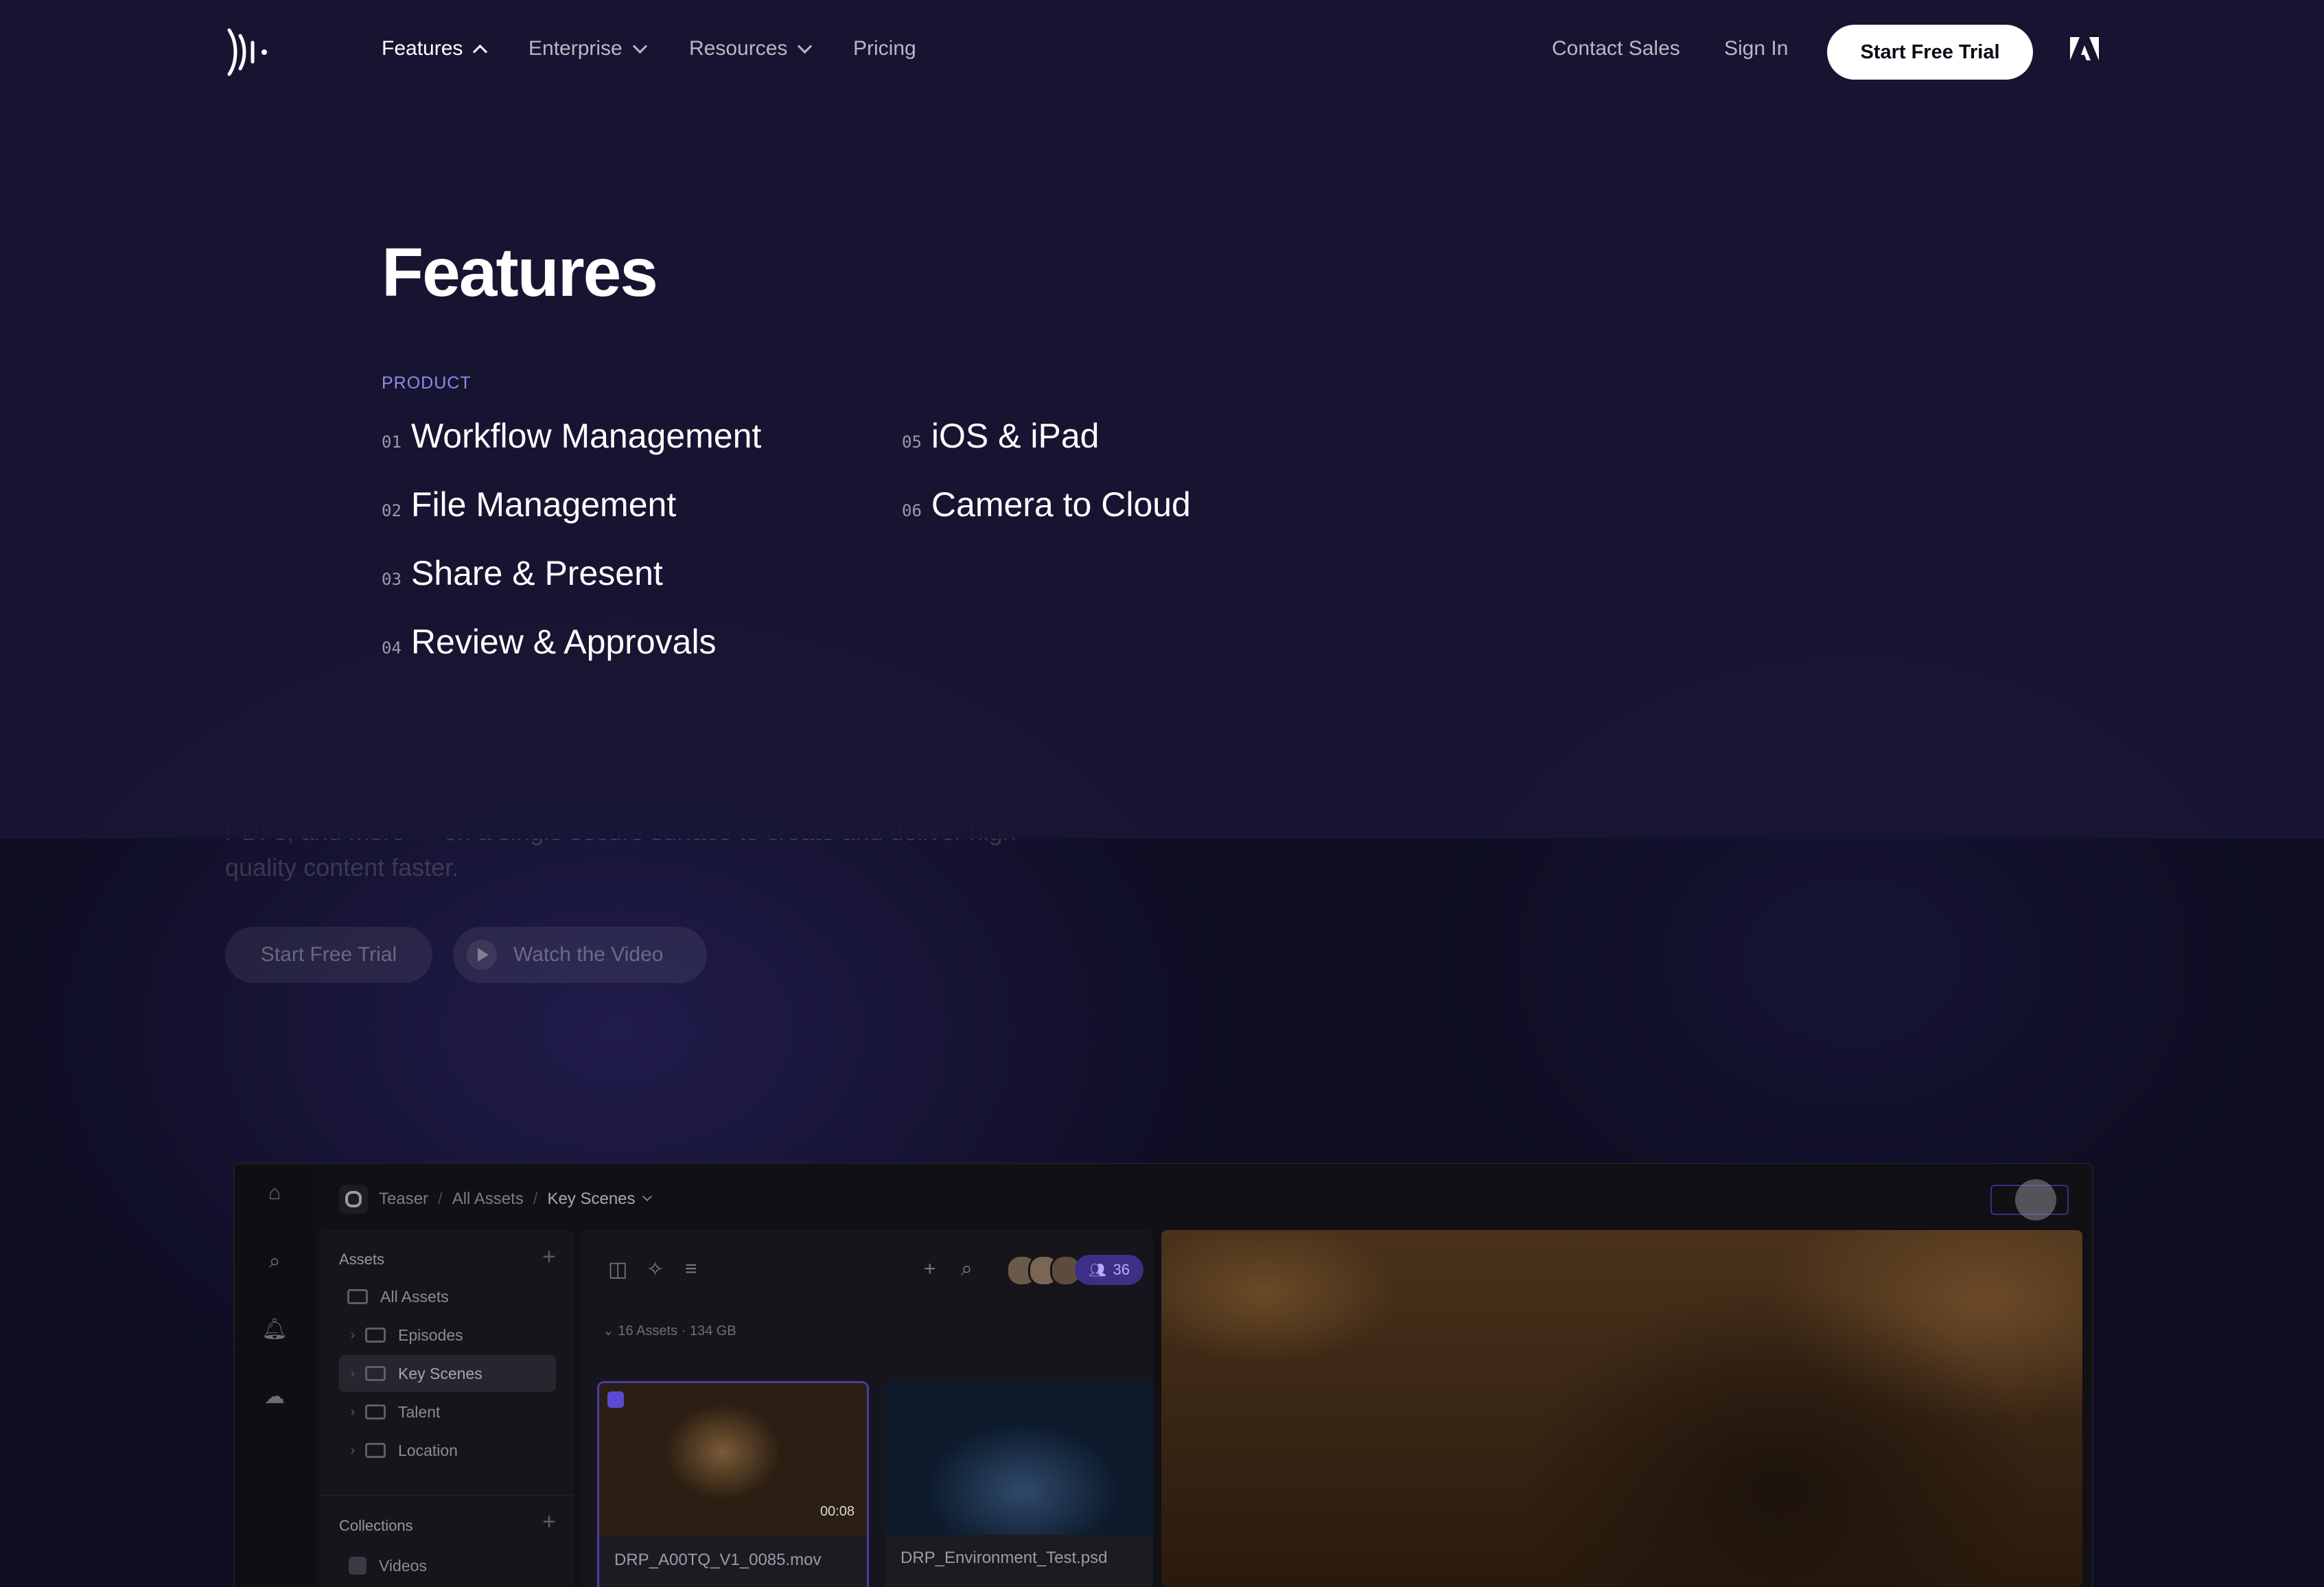 The height and width of the screenshot is (1587, 2324). Describe the element at coordinates (392, 648) in the screenshot. I see `menu-item-number: 04` at that location.